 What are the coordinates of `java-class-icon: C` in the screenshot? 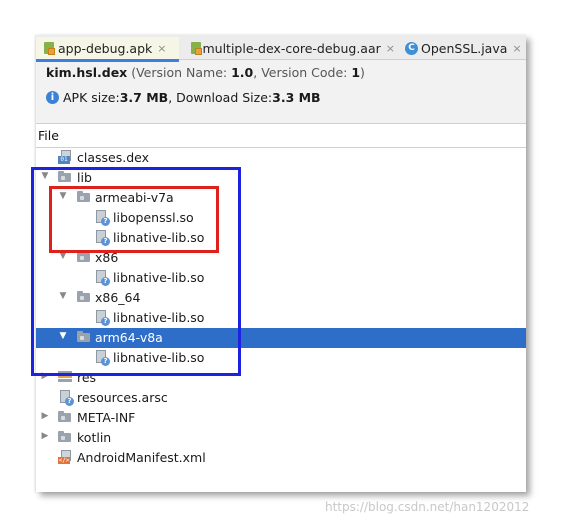 It's located at (411, 48).